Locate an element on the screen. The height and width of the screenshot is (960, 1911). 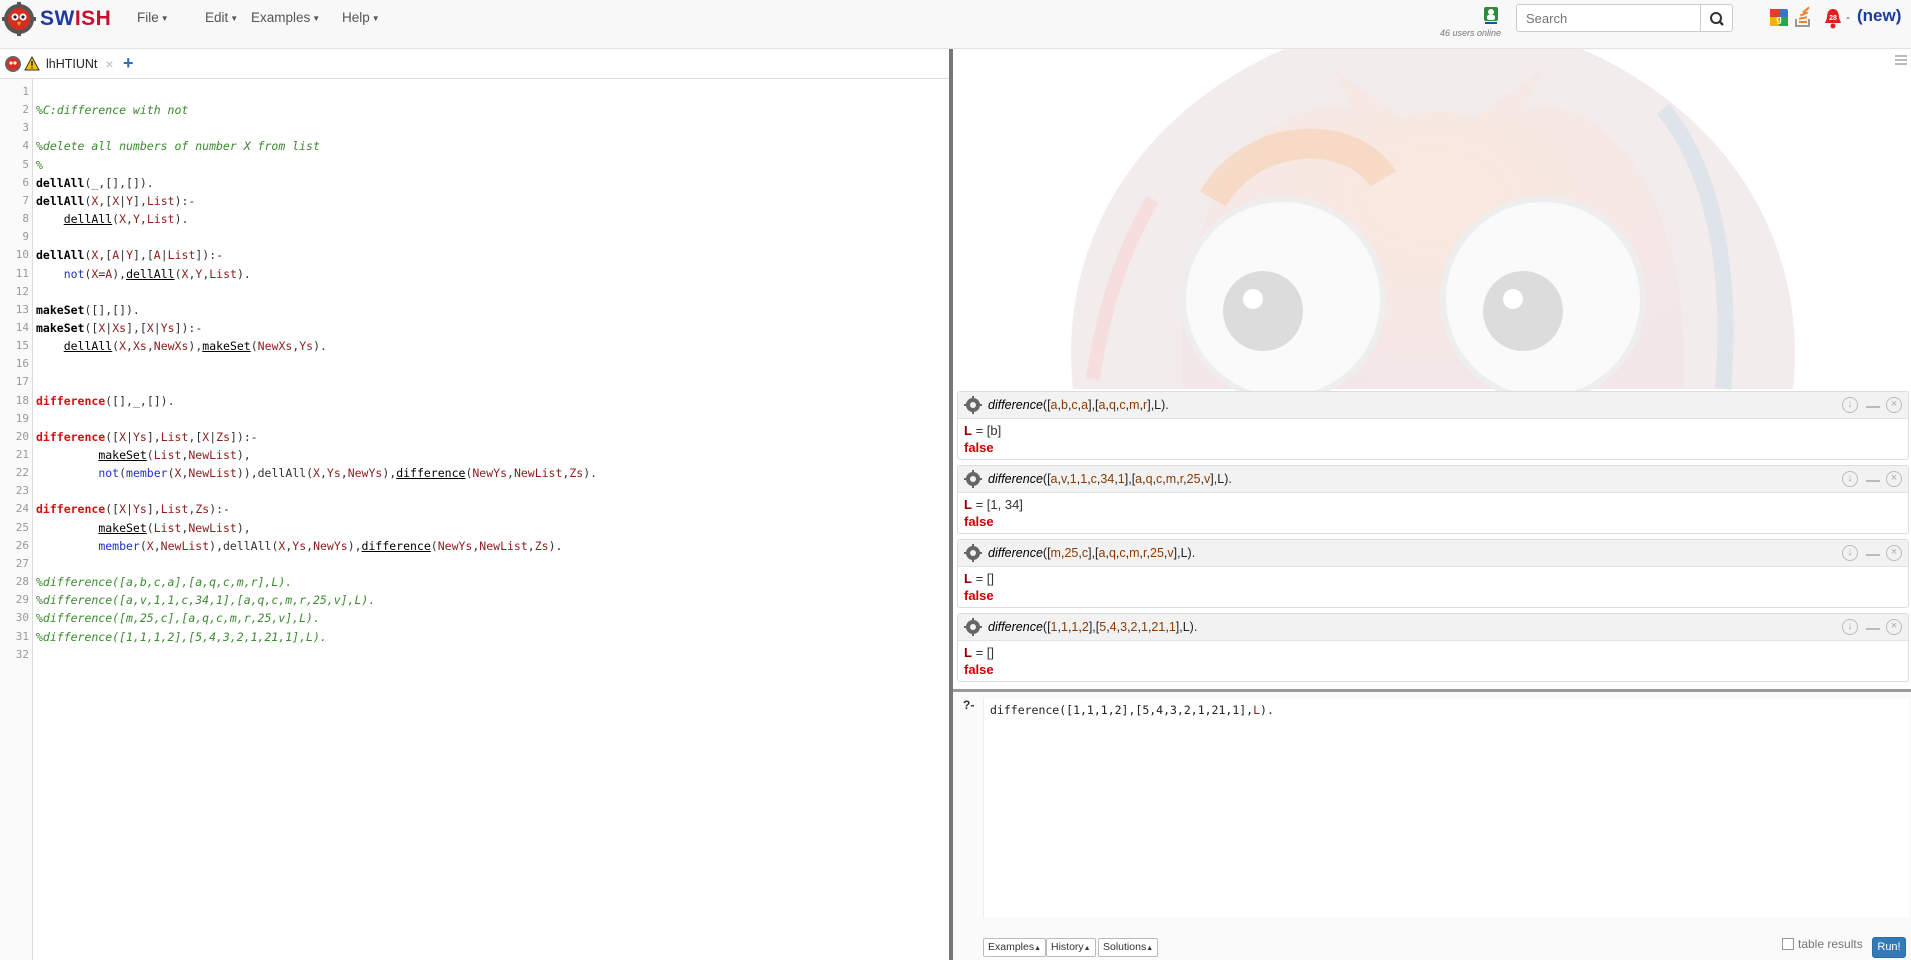
table-results-toggle: table results is located at coordinates (1822, 944).